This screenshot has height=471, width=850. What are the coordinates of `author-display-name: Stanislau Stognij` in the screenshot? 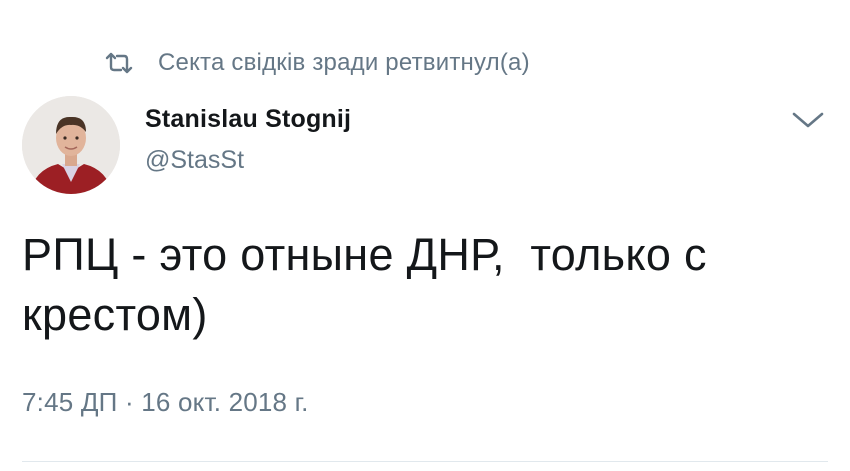 It's located at (248, 119).